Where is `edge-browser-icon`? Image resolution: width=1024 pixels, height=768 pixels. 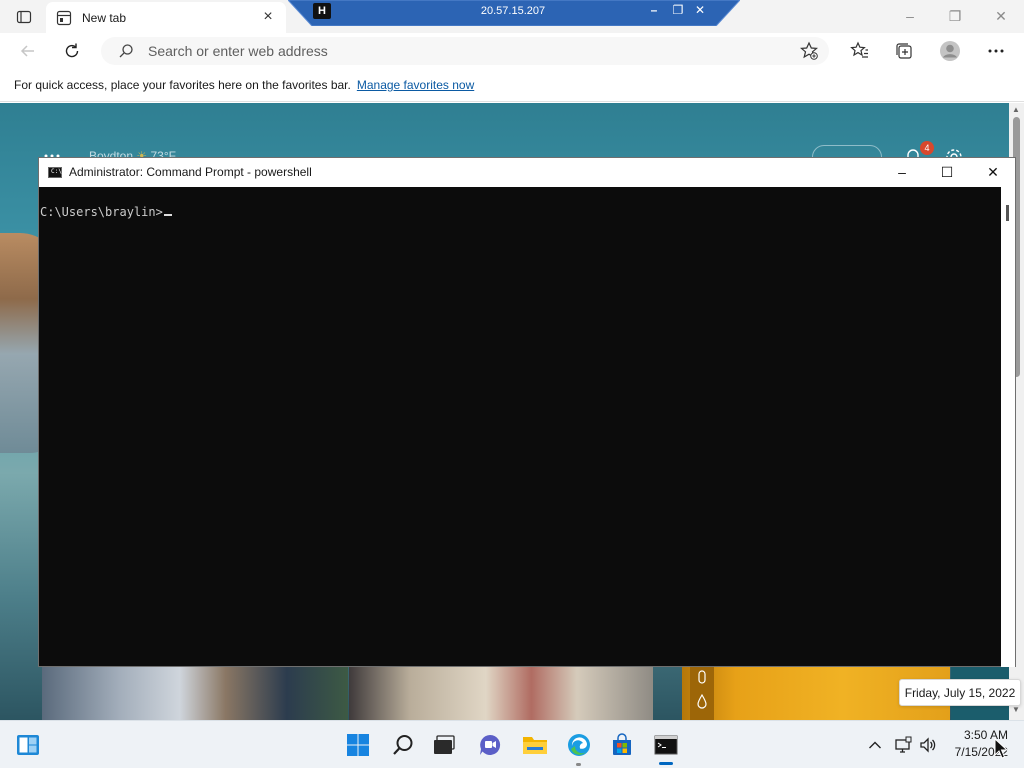
edge-browser-icon is located at coordinates (579, 745).